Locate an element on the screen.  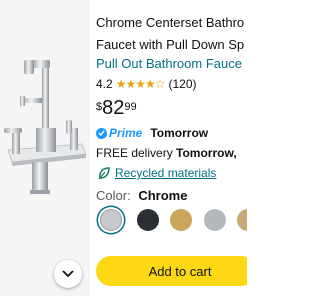
scroll-down-button is located at coordinates (68, 274).